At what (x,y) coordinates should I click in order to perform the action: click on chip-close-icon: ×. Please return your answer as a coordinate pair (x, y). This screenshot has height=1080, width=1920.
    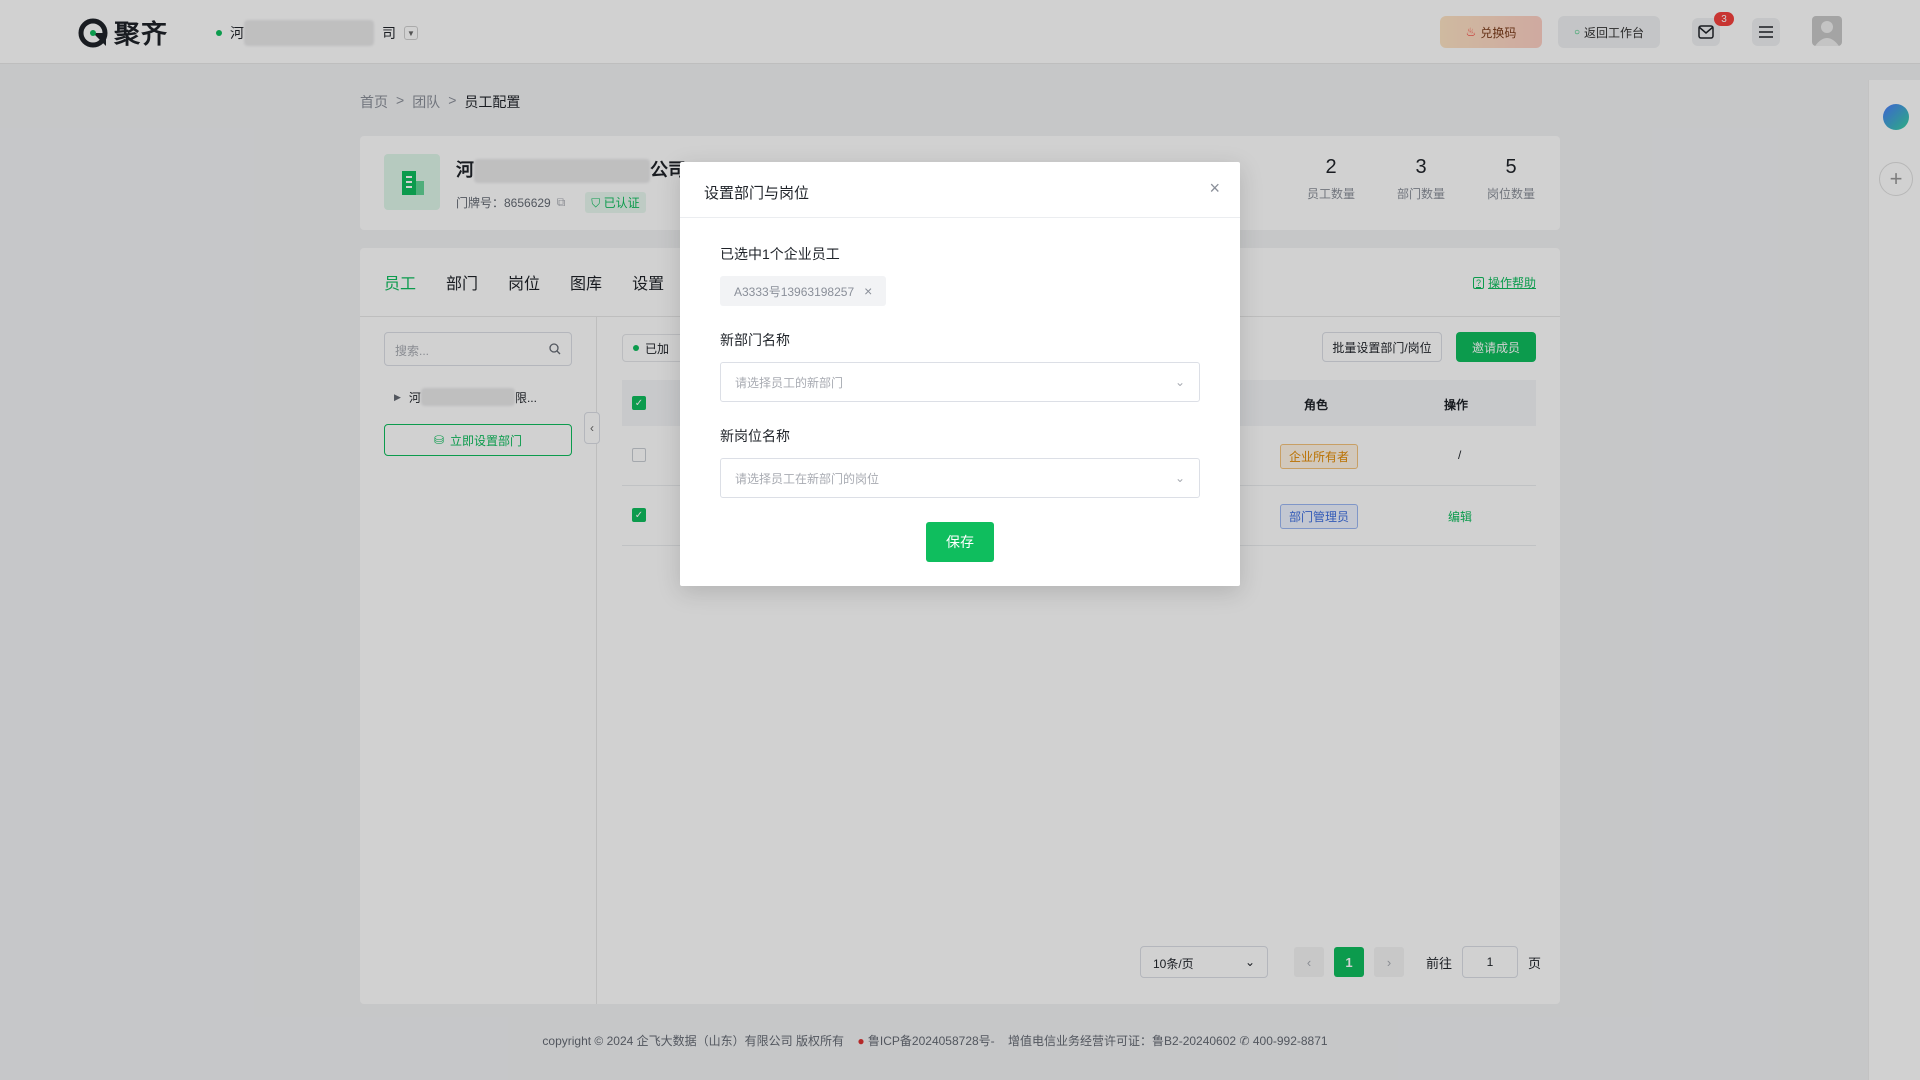
    Looking at the image, I should click on (868, 291).